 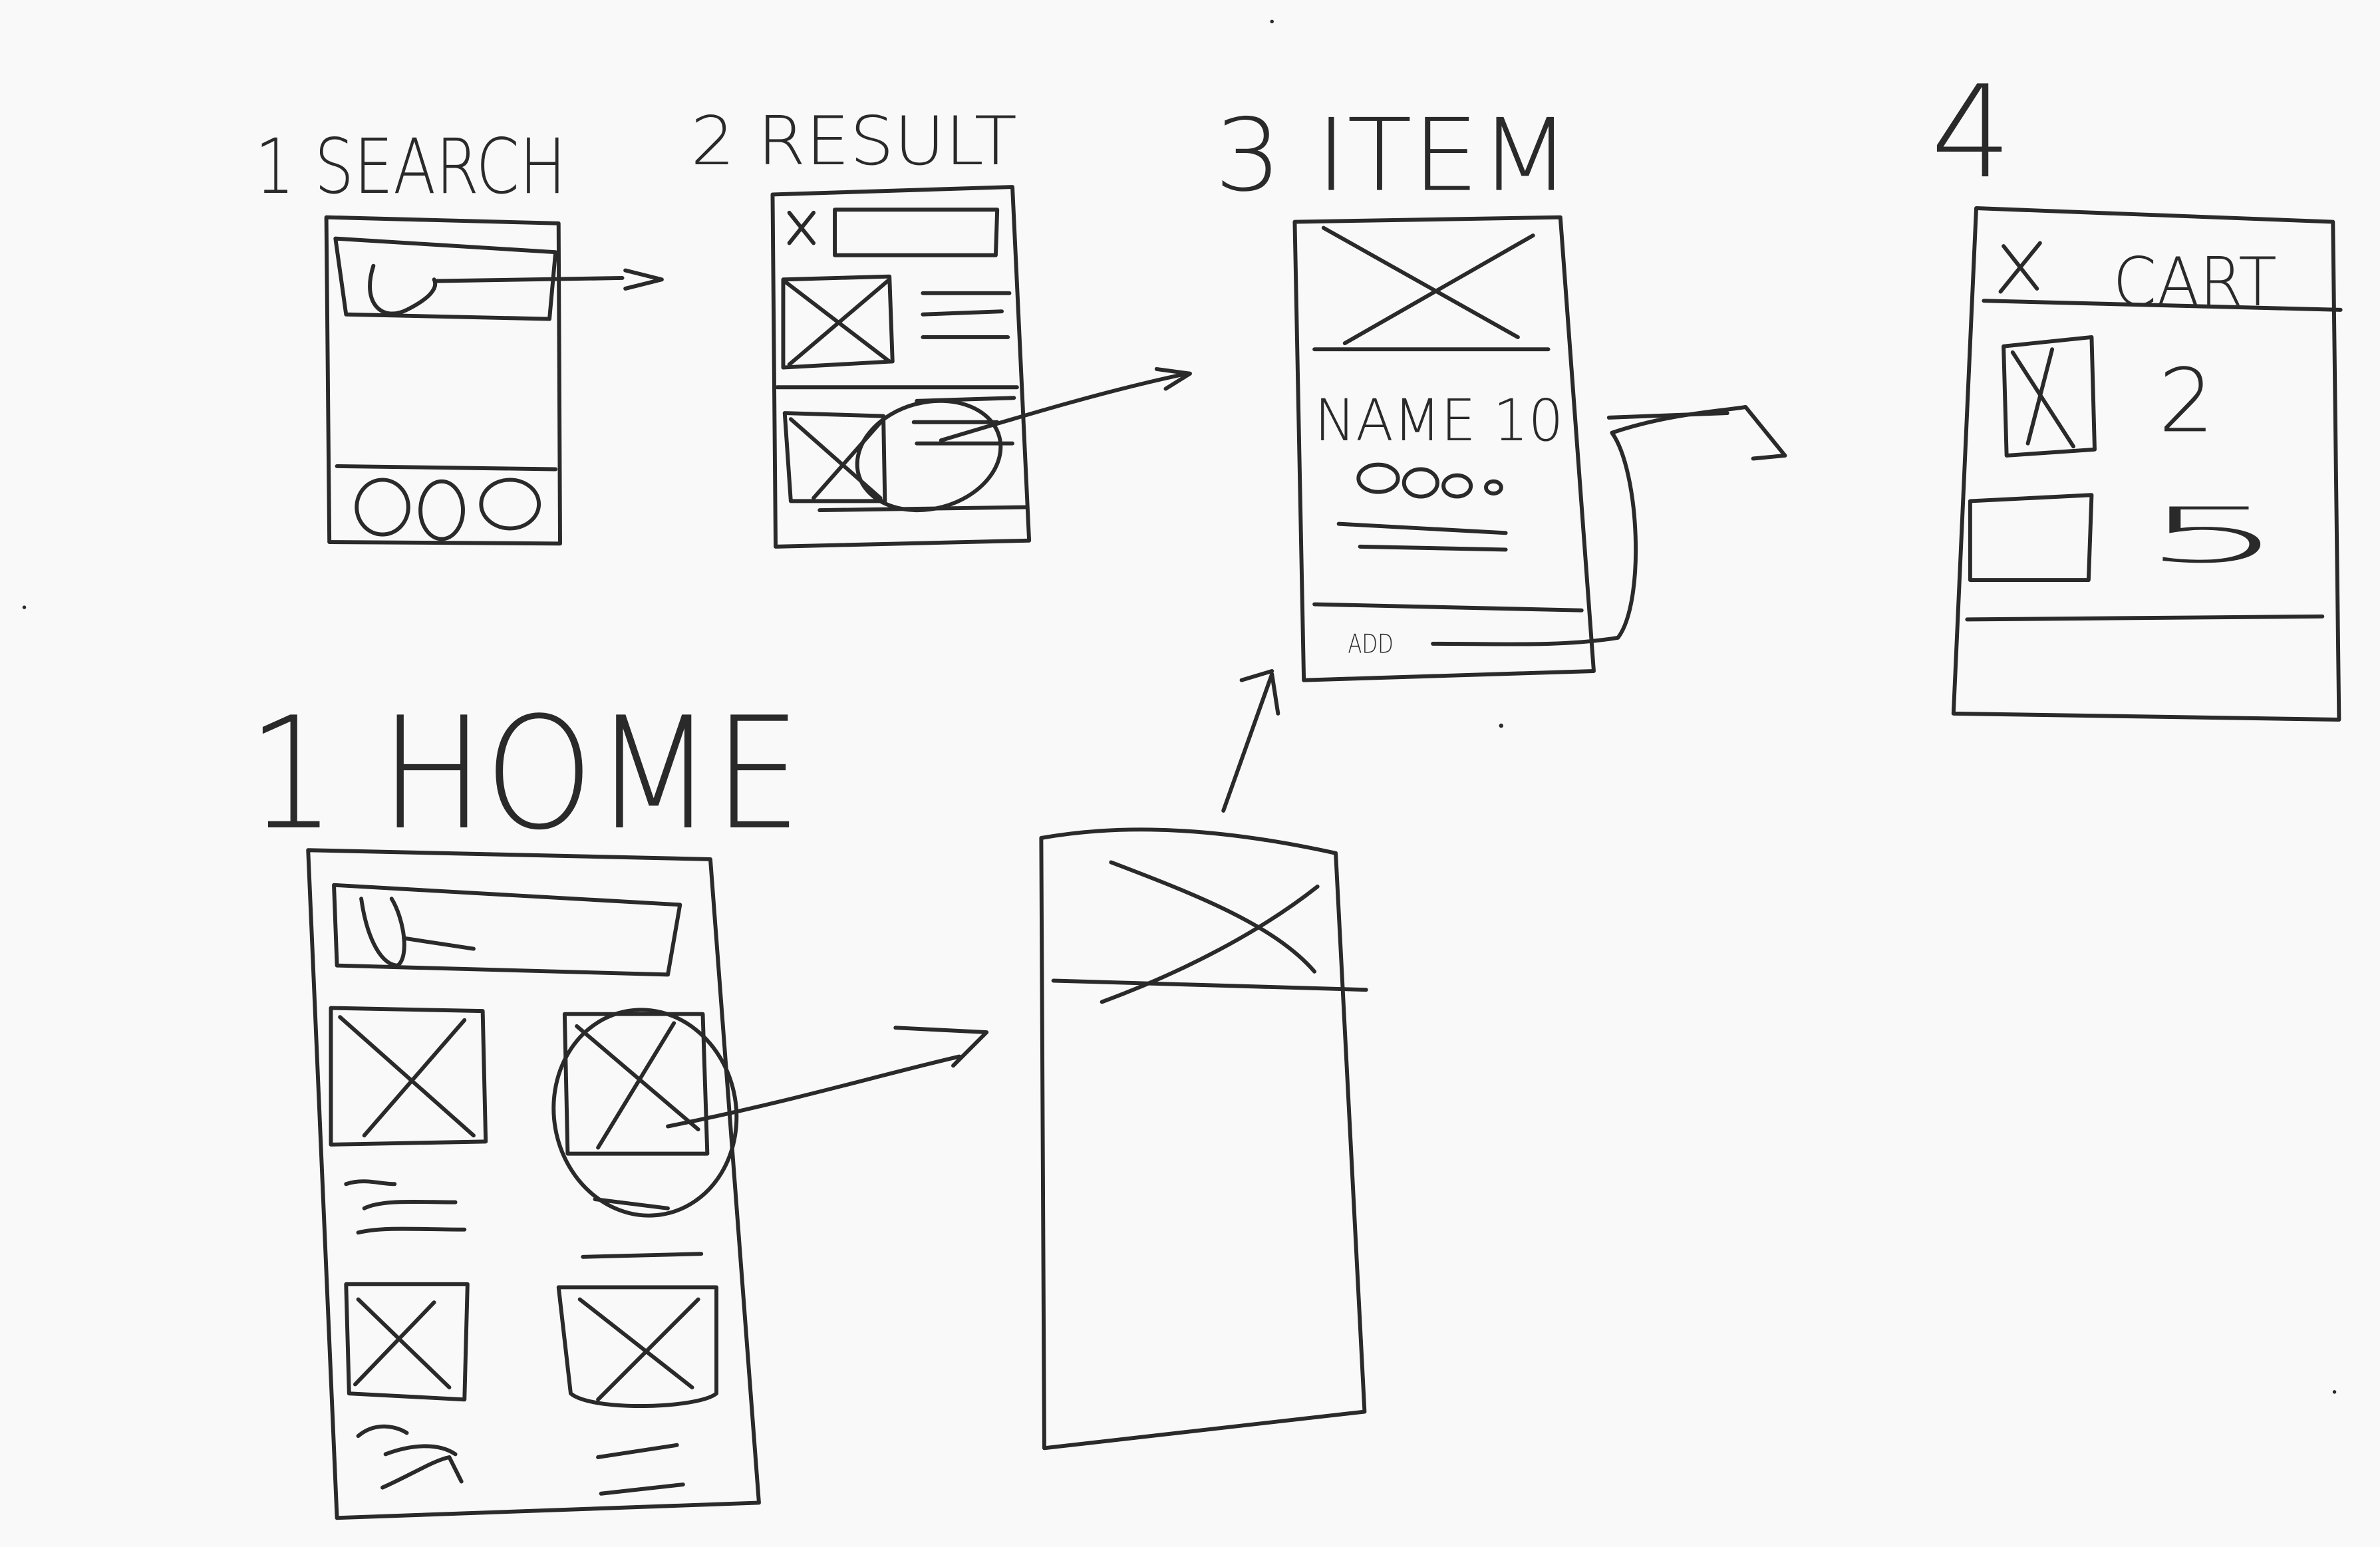 I want to click on cart-header-label: CART, so click(x=2194, y=282).